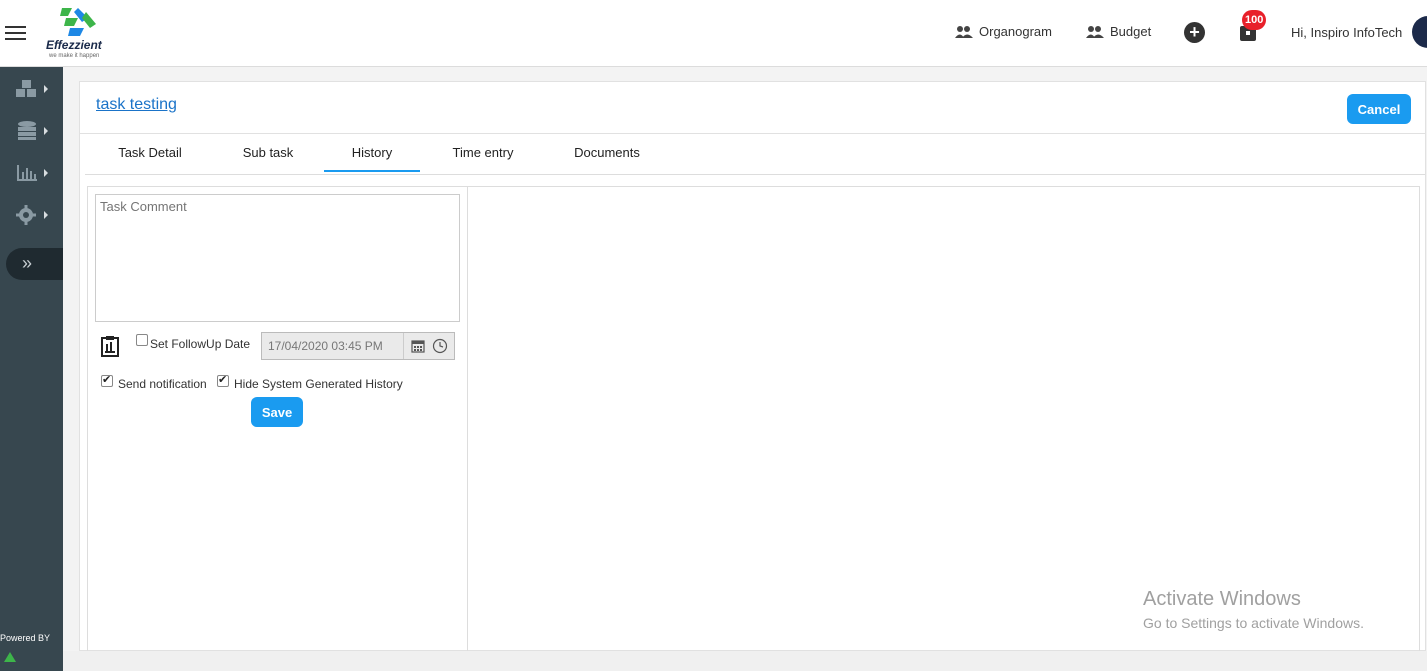 Image resolution: width=1427 pixels, height=671 pixels. I want to click on sidebar-item-cubes, so click(34, 89).